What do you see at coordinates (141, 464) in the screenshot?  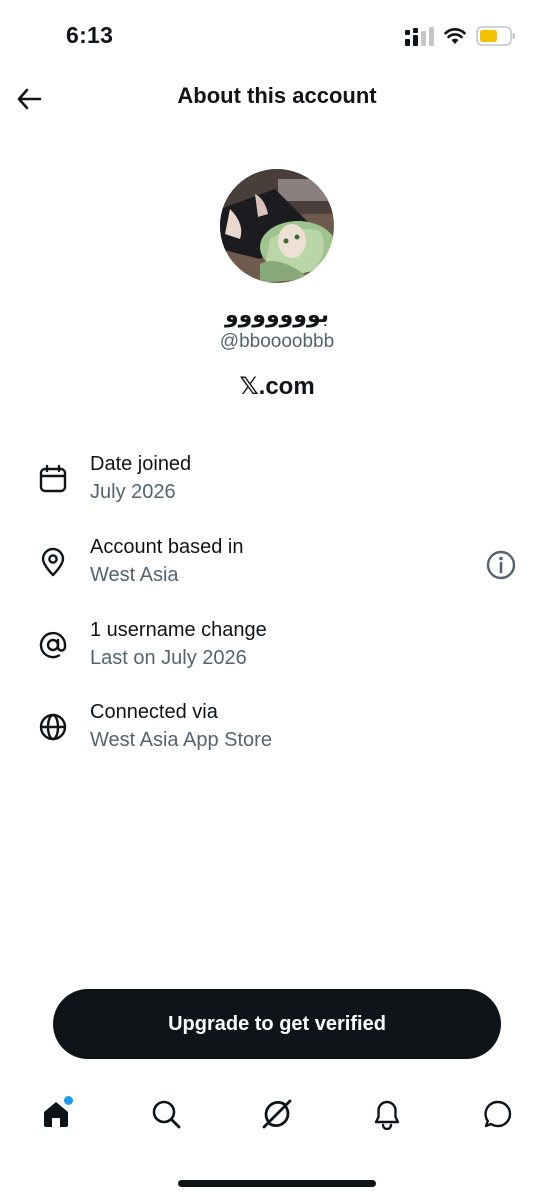 I see `info-label: Date joined` at bounding box center [141, 464].